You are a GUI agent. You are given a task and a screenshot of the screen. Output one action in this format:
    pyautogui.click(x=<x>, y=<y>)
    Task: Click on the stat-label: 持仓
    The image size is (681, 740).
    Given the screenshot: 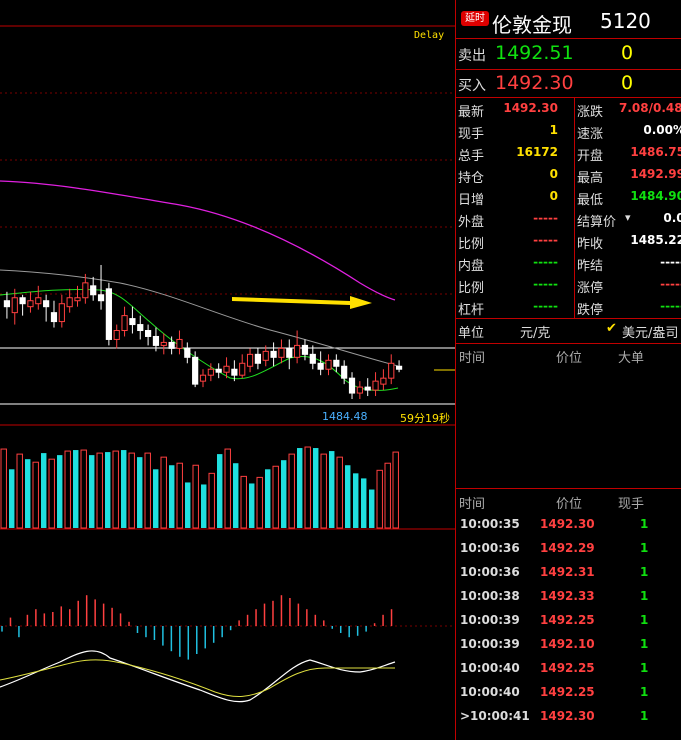 What is the action you would take?
    pyautogui.click(x=471, y=178)
    